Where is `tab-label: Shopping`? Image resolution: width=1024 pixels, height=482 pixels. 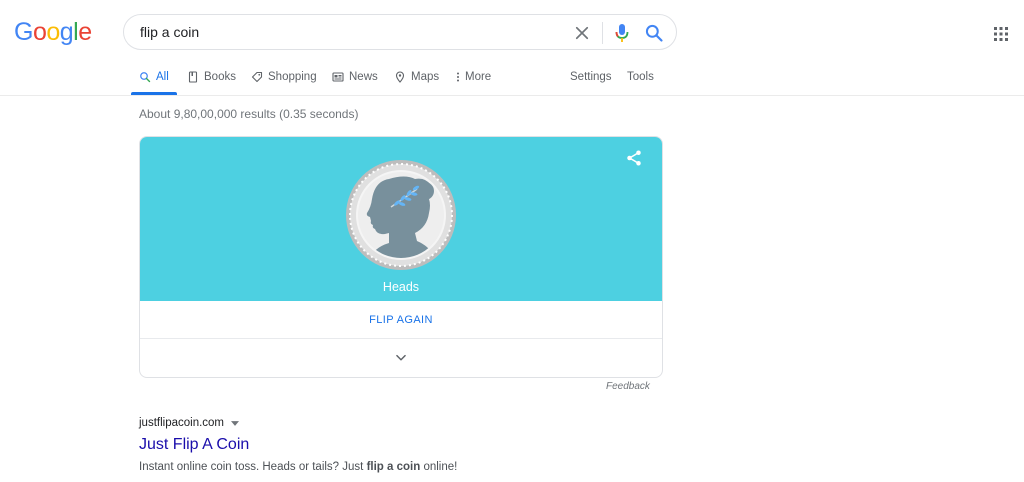 tab-label: Shopping is located at coordinates (292, 77).